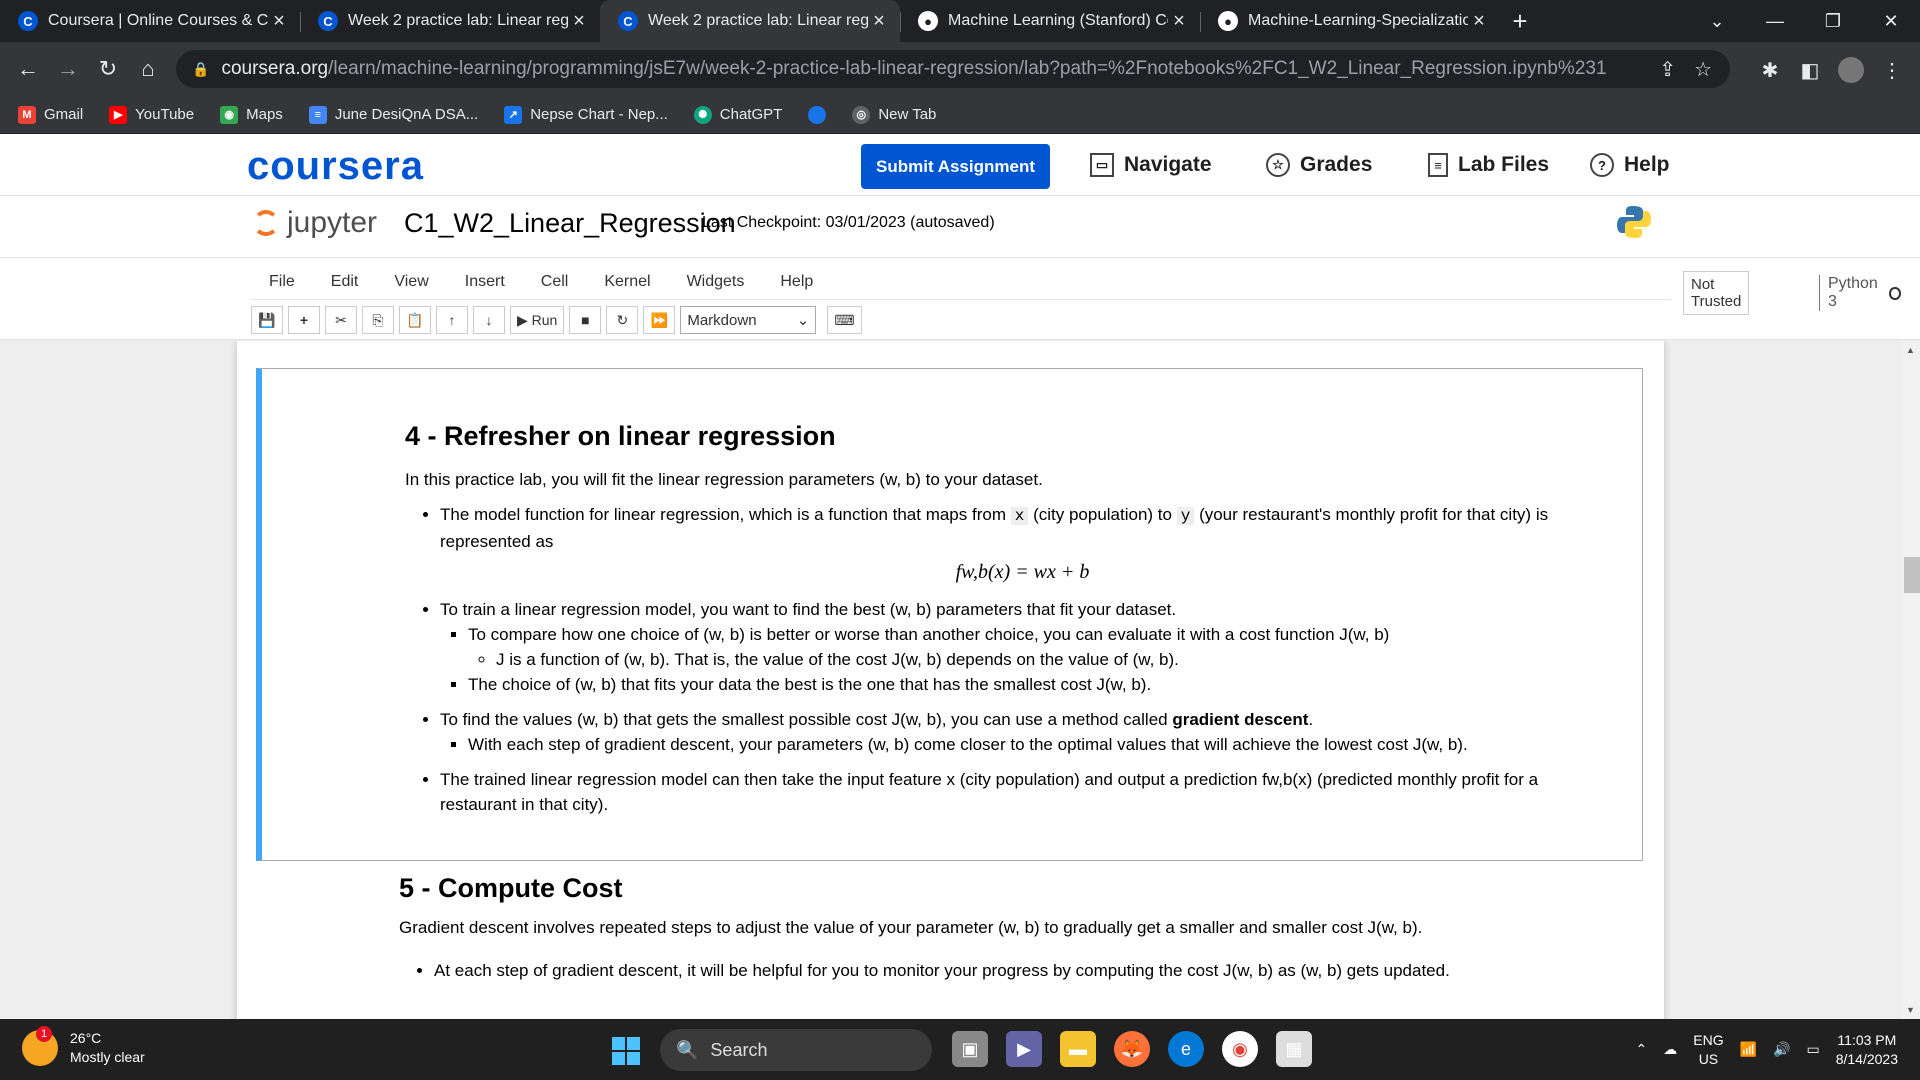 This screenshot has width=1920, height=1080. What do you see at coordinates (1912, 575) in the screenshot?
I see `scrollbar-thumb` at bounding box center [1912, 575].